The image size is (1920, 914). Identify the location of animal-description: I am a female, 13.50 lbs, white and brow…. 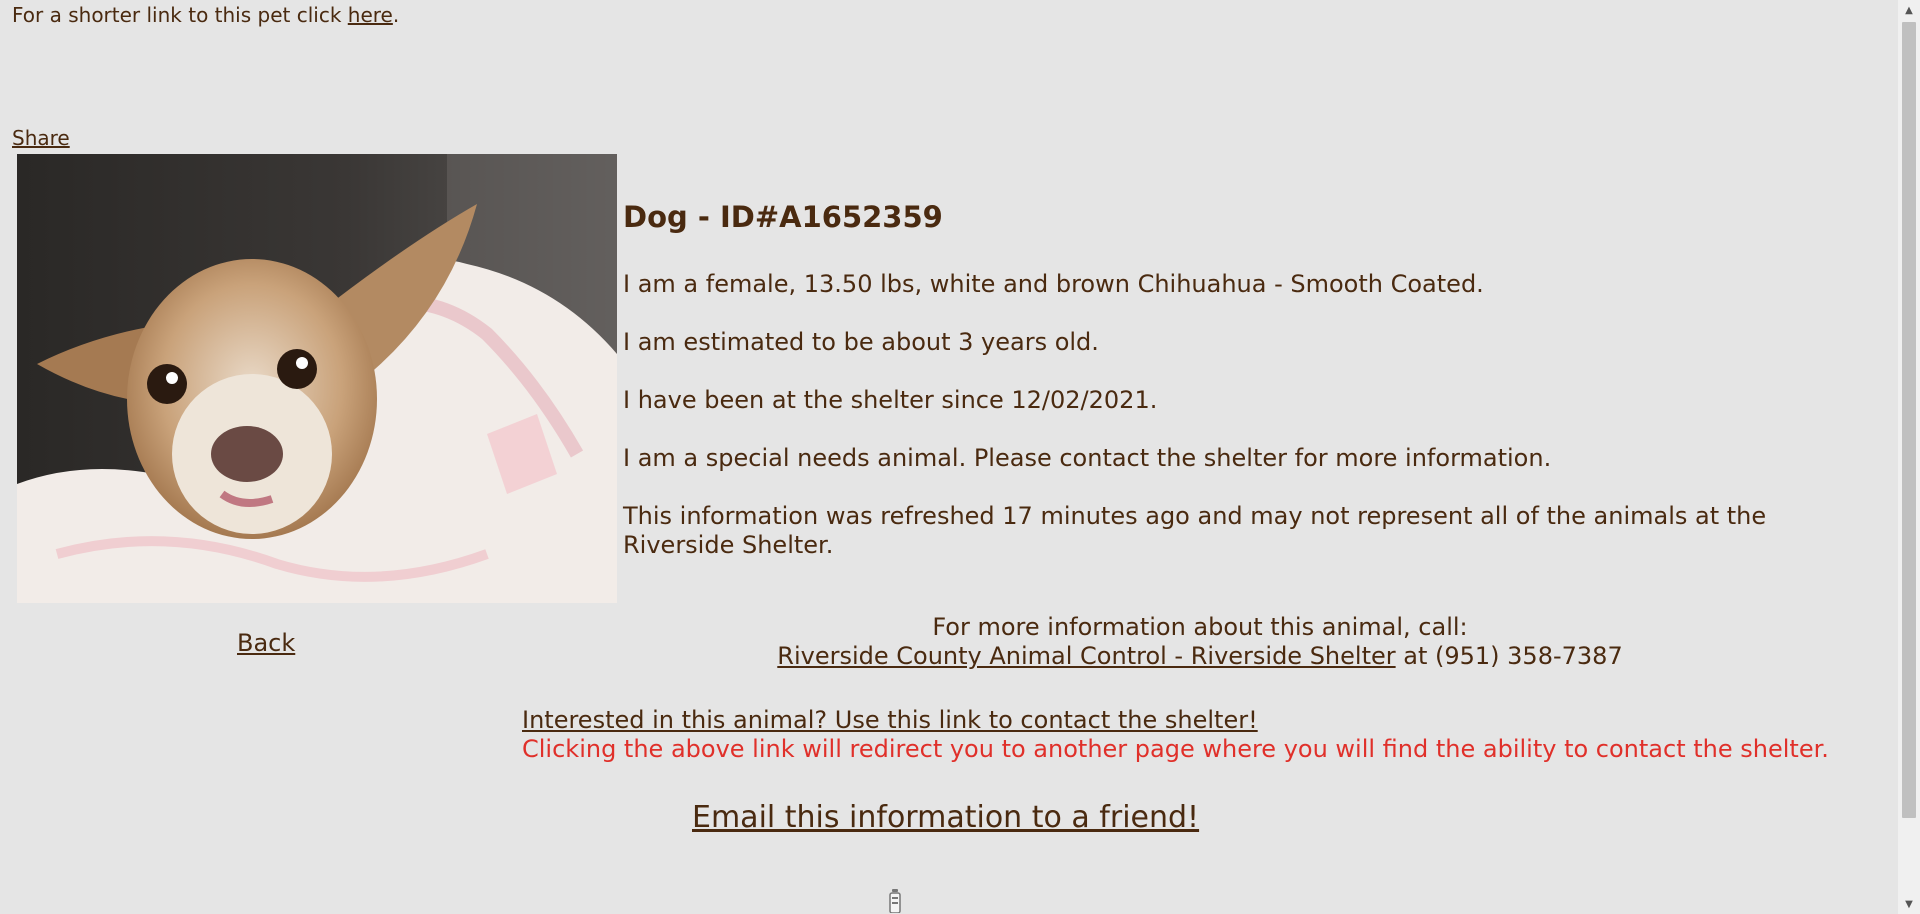
(1053, 284).